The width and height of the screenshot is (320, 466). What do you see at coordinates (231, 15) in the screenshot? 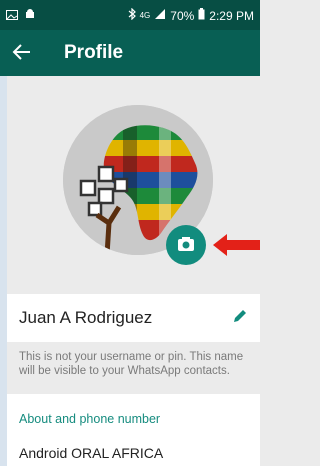
I see `clock: 2:29 PM` at bounding box center [231, 15].